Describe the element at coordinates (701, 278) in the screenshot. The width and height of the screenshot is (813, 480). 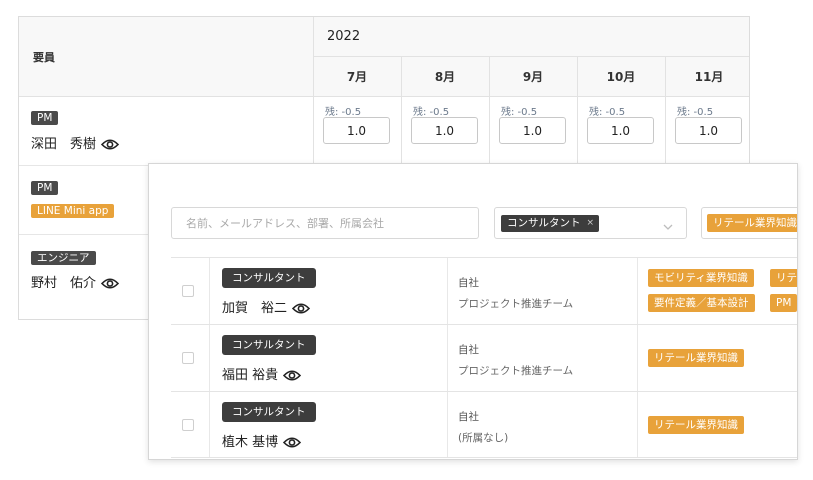
I see `skill-tag: モビリティ業界知識` at that location.